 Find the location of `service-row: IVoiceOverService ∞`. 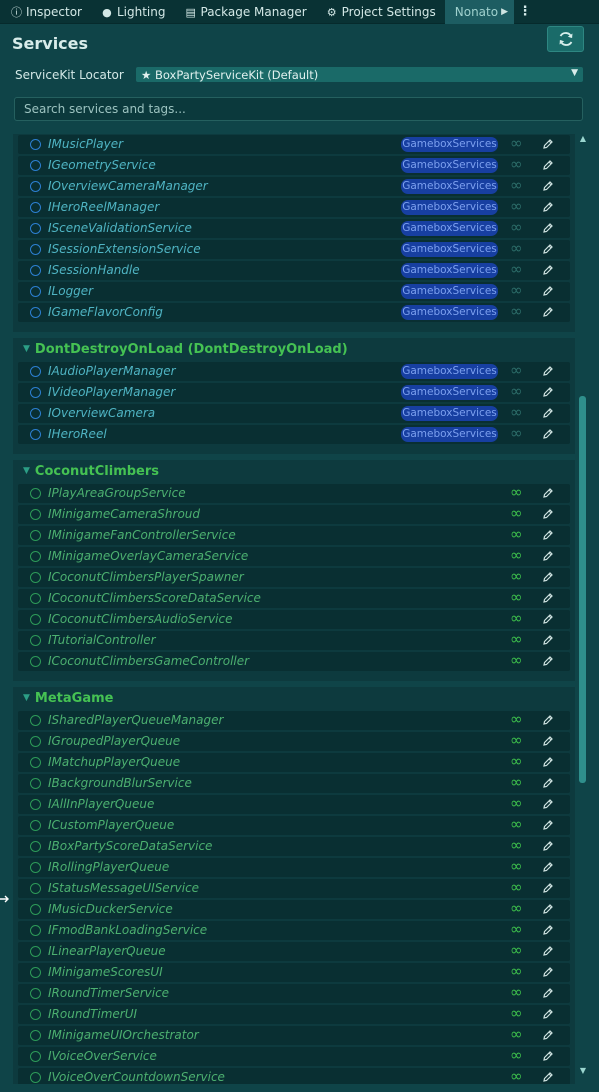

service-row: IVoiceOverService ∞ is located at coordinates (294, 1056).